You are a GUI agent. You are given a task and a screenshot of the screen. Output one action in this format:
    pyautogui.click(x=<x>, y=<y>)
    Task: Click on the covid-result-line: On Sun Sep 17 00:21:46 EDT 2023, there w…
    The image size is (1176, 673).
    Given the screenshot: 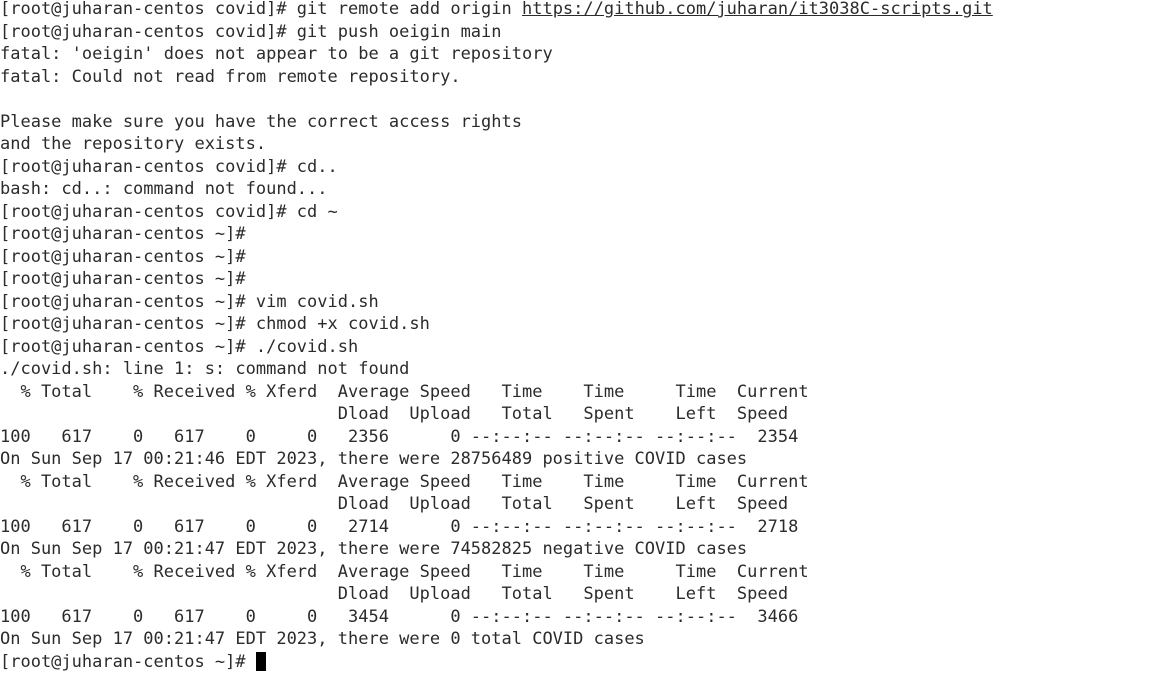 What is the action you would take?
    pyautogui.click(x=588, y=459)
    